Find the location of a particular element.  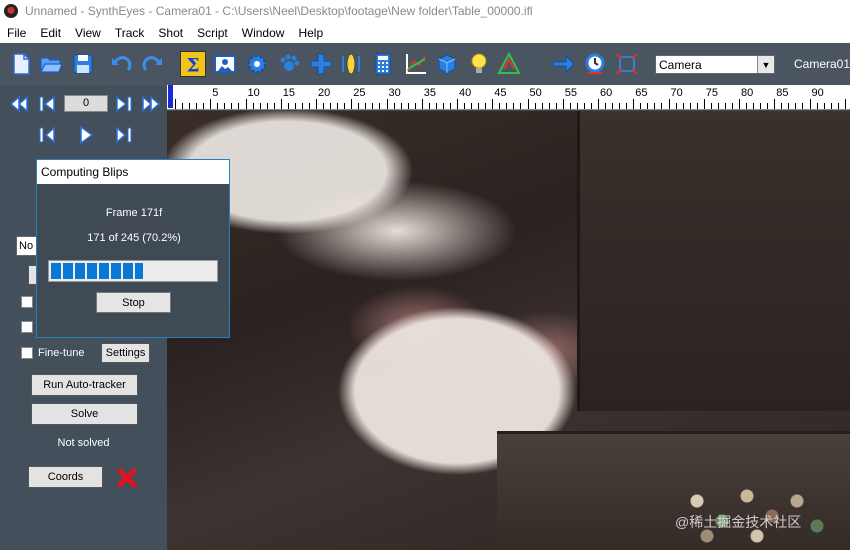

mode-select: No is located at coordinates (27, 246).